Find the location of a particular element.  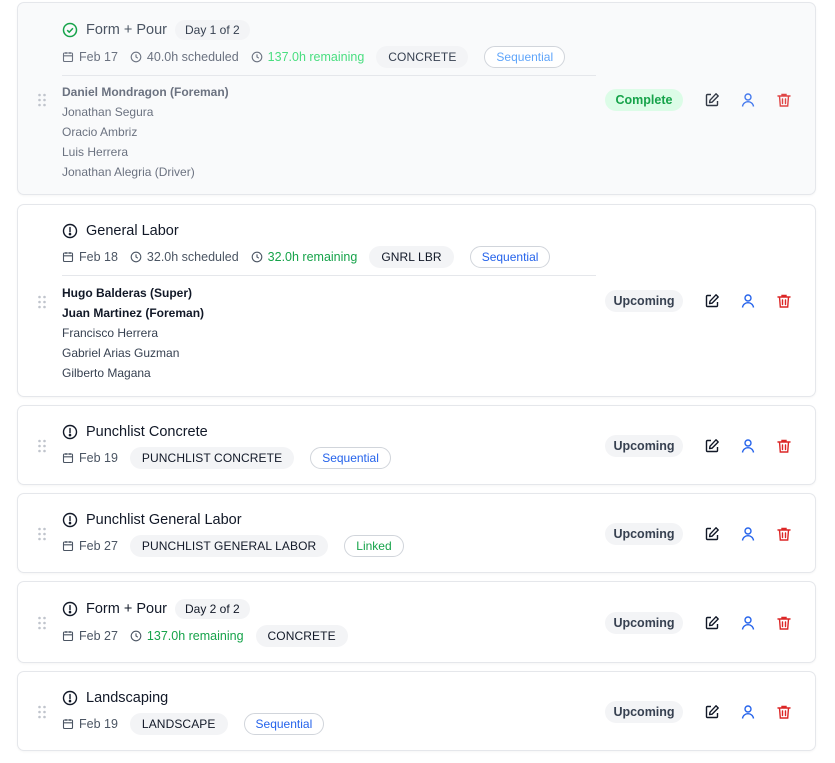

crew-member: Luis Herrera is located at coordinates (95, 152).